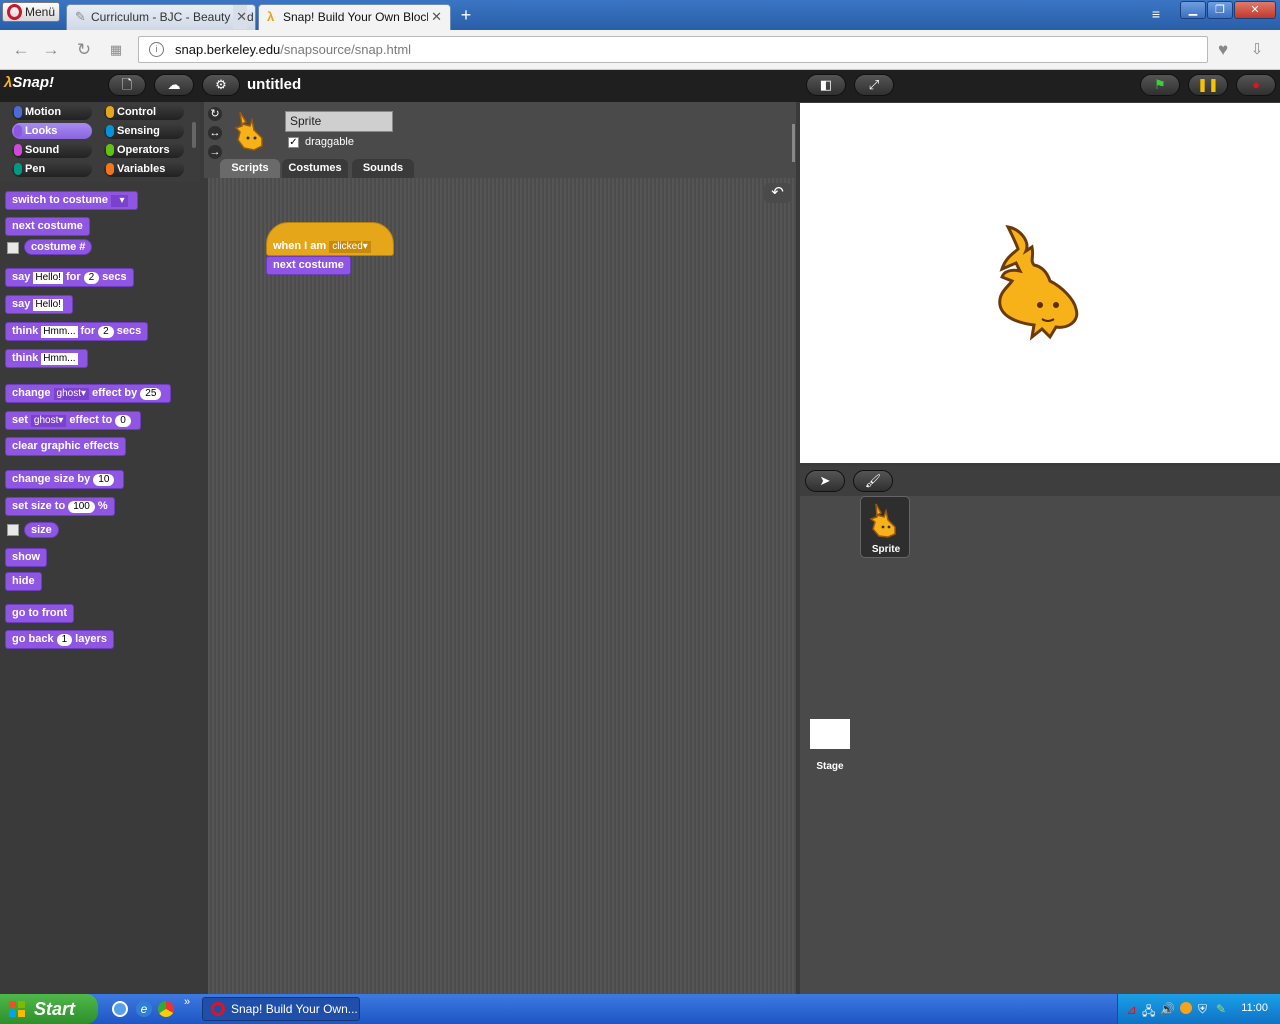  Describe the element at coordinates (65, 446) in the screenshot. I see `block-clear-graphic-effects: clear graphic effects` at that location.